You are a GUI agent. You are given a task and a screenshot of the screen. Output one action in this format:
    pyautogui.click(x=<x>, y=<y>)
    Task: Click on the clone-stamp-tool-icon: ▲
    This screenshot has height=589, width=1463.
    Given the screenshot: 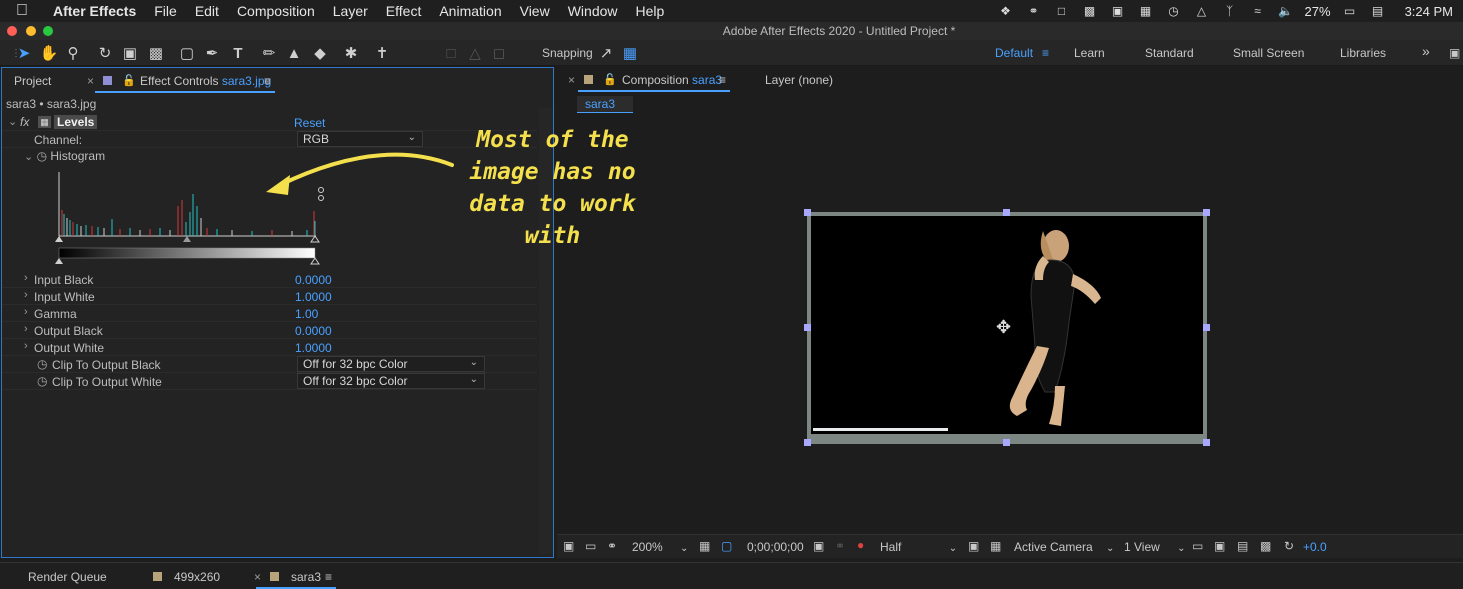 What is the action you would take?
    pyautogui.click(x=294, y=53)
    